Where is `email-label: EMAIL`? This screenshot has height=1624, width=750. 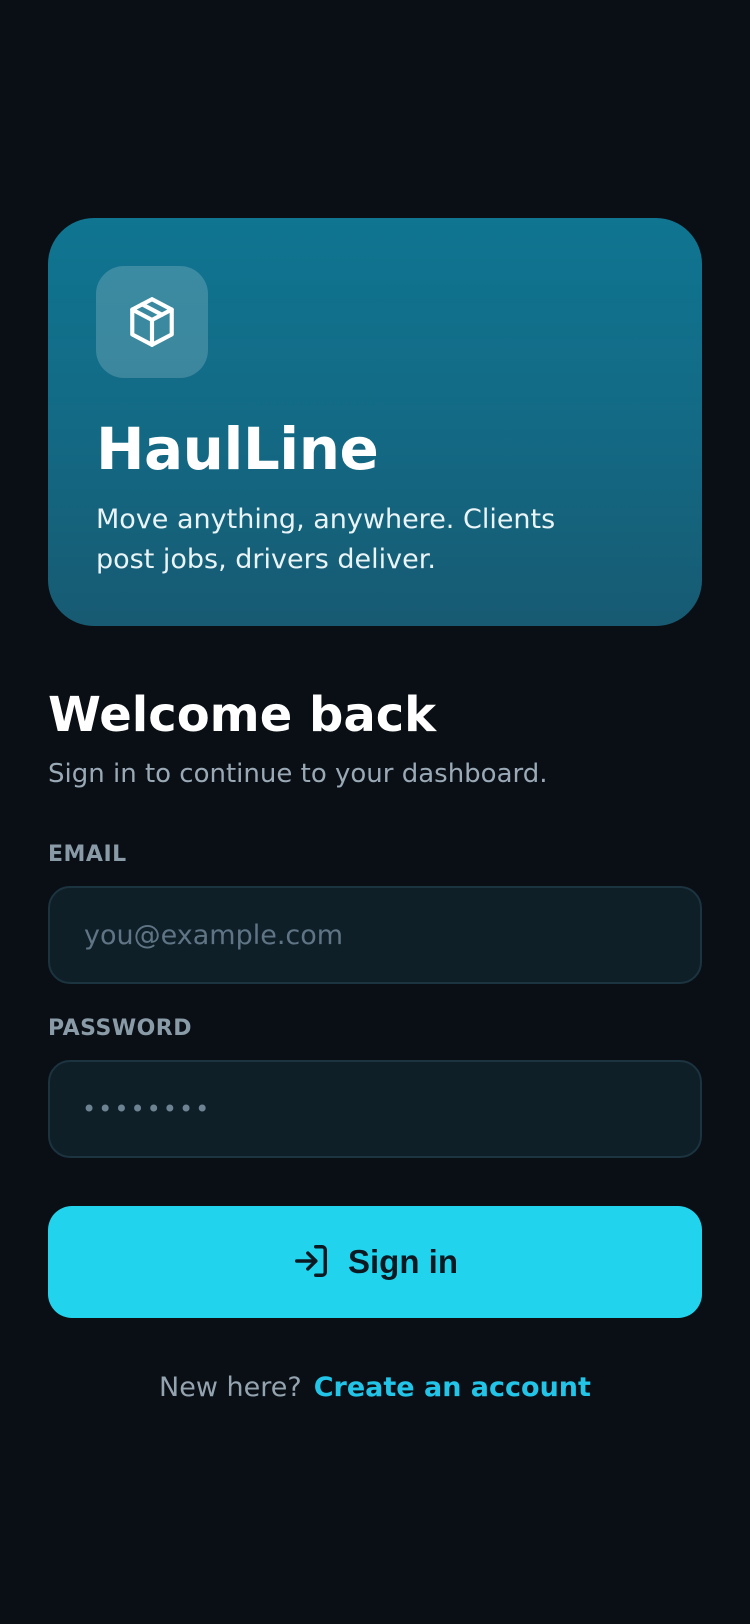 email-label: EMAIL is located at coordinates (87, 854).